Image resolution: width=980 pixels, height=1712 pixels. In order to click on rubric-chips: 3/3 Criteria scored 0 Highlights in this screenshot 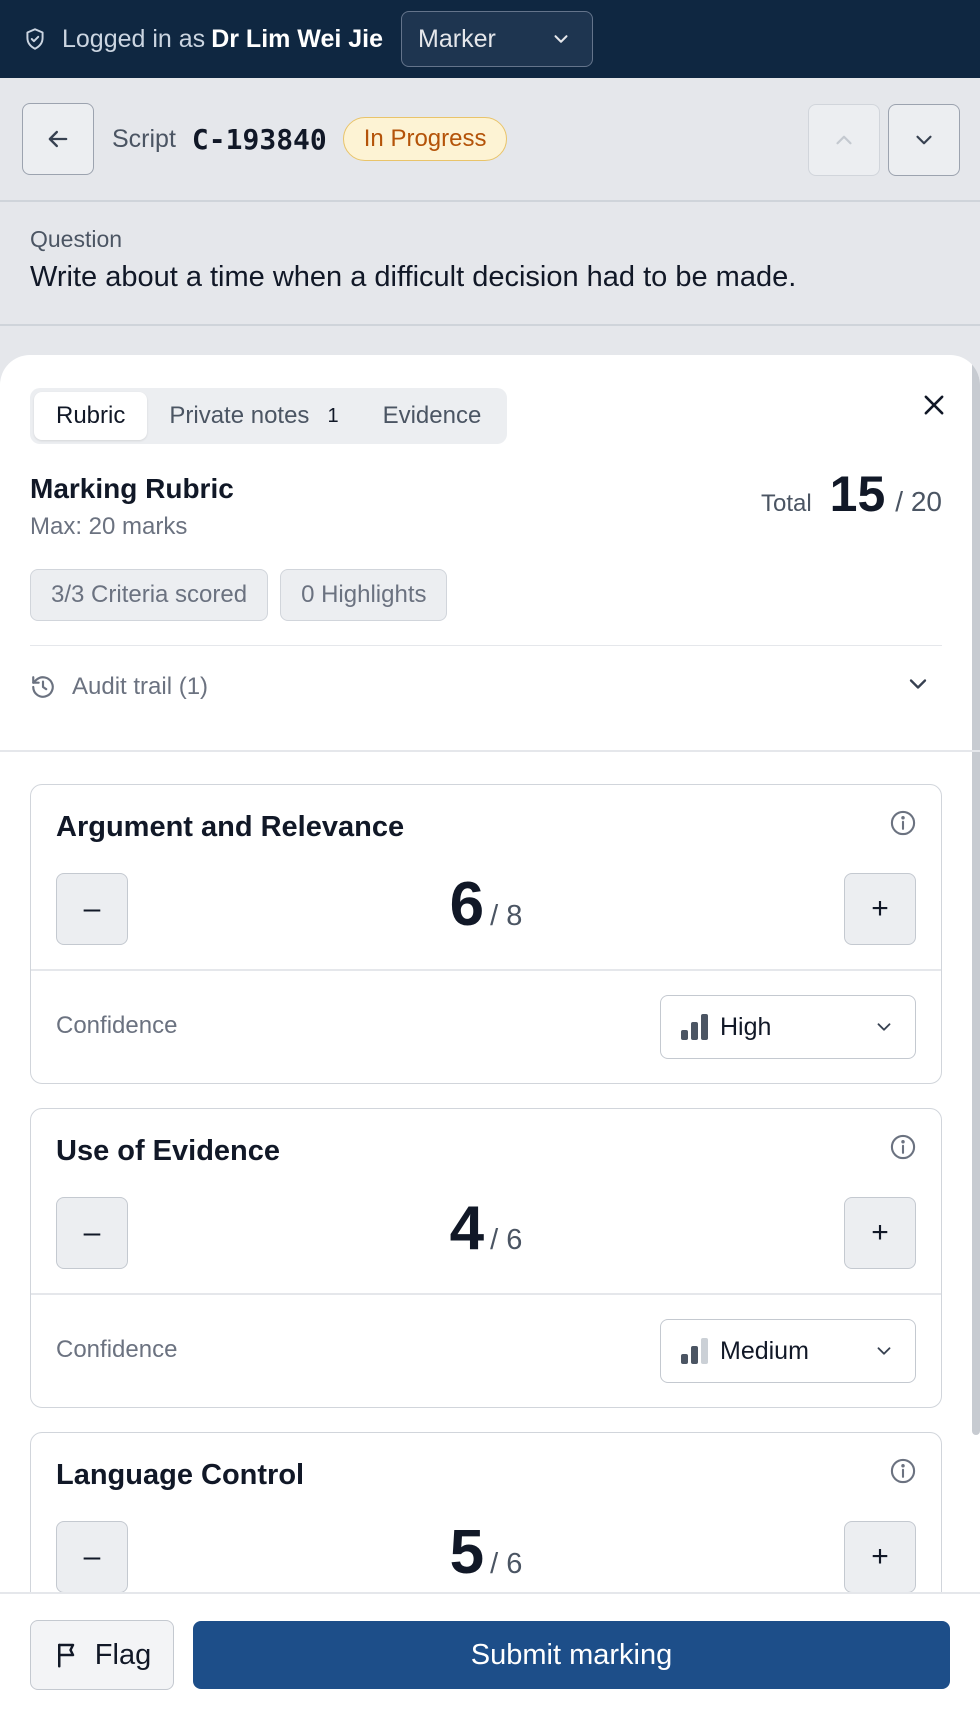, I will do `click(239, 595)`.